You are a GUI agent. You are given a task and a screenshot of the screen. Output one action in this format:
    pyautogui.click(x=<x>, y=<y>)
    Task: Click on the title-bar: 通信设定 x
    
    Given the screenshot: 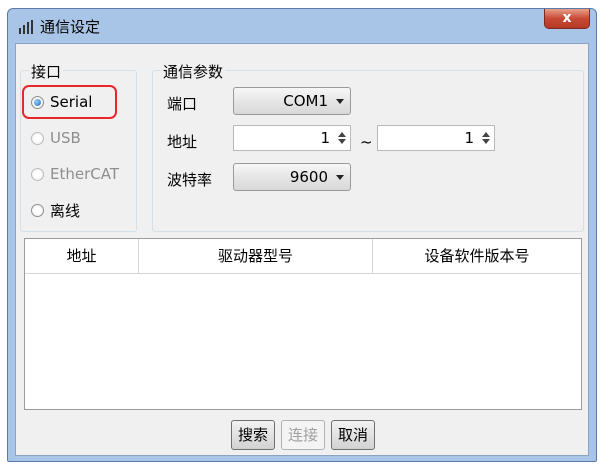 What is the action you would take?
    pyautogui.click(x=302, y=26)
    